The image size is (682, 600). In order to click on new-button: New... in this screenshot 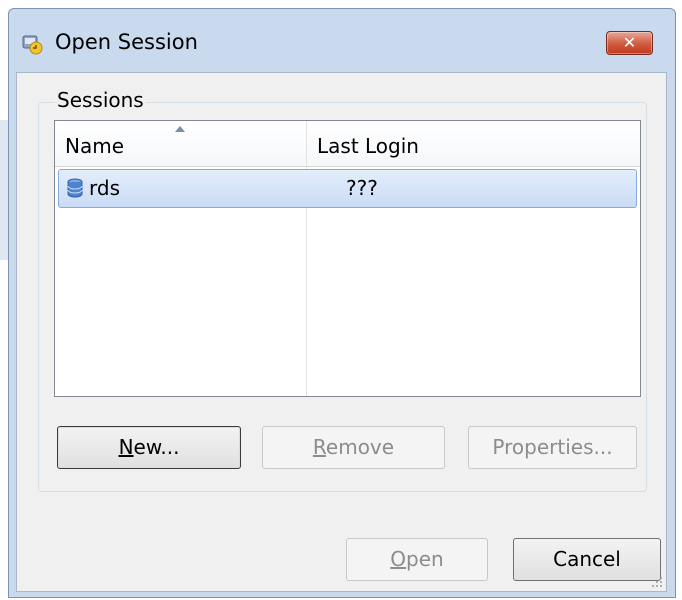, I will do `click(149, 447)`.